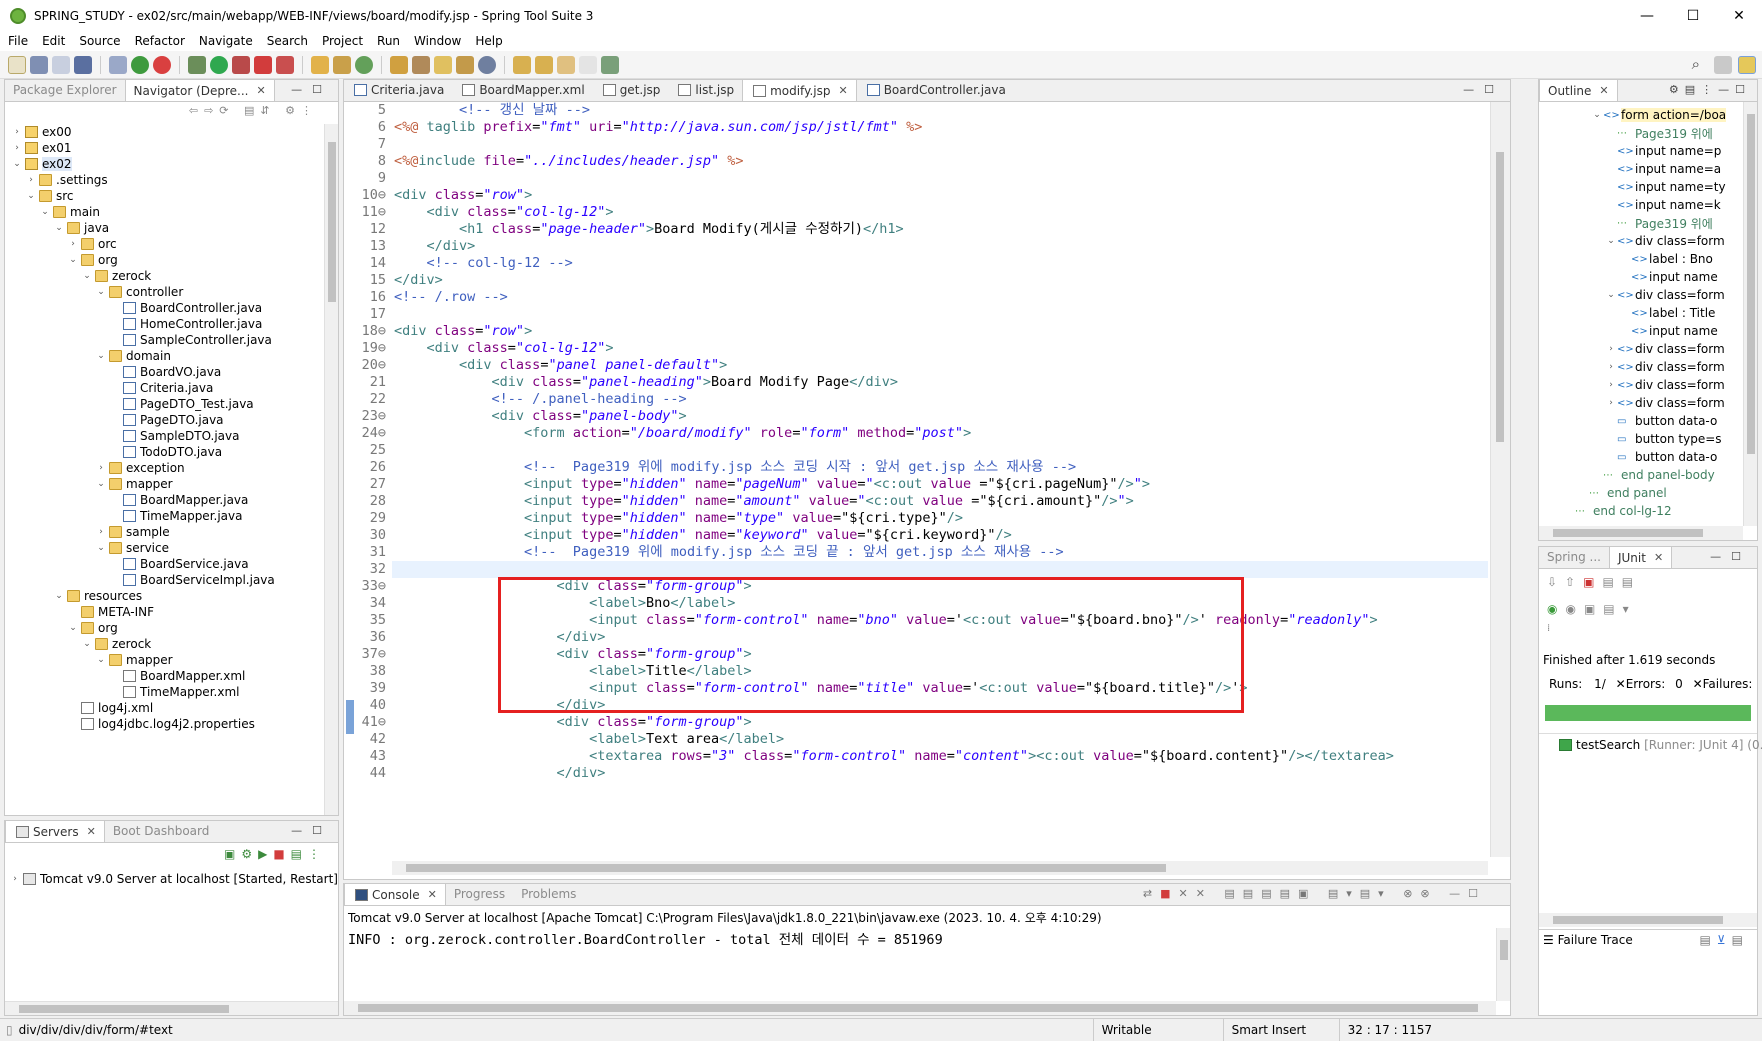 This screenshot has height=1041, width=1762. What do you see at coordinates (164, 388) in the screenshot?
I see `tree-item: Criteria.java` at bounding box center [164, 388].